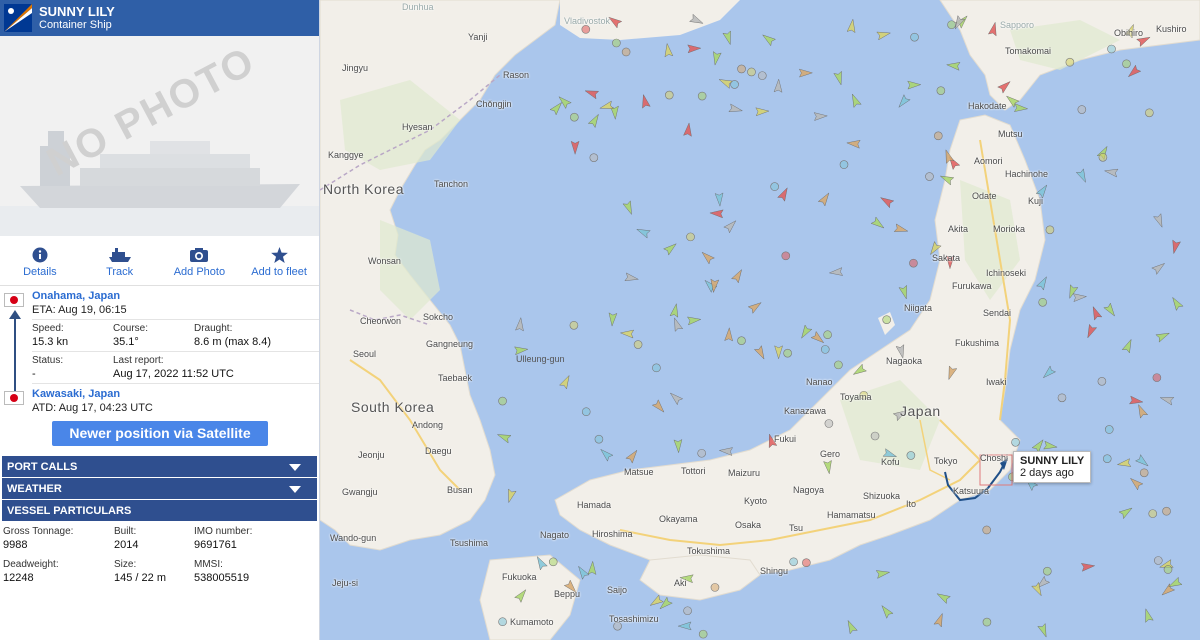  What do you see at coordinates (175, 394) in the screenshot?
I see `origin-name: Kawasaki, Japan` at bounding box center [175, 394].